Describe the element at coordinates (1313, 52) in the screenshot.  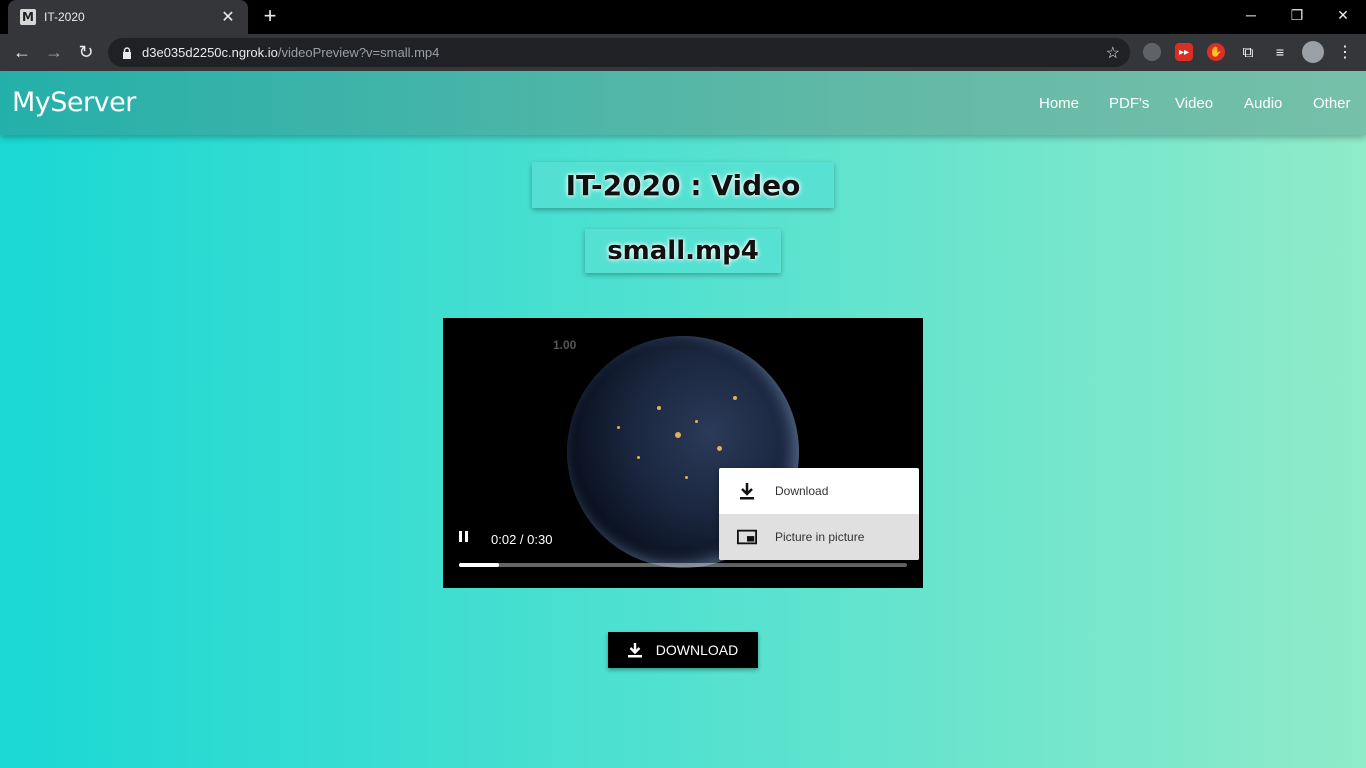
I see `profile-avatar` at that location.